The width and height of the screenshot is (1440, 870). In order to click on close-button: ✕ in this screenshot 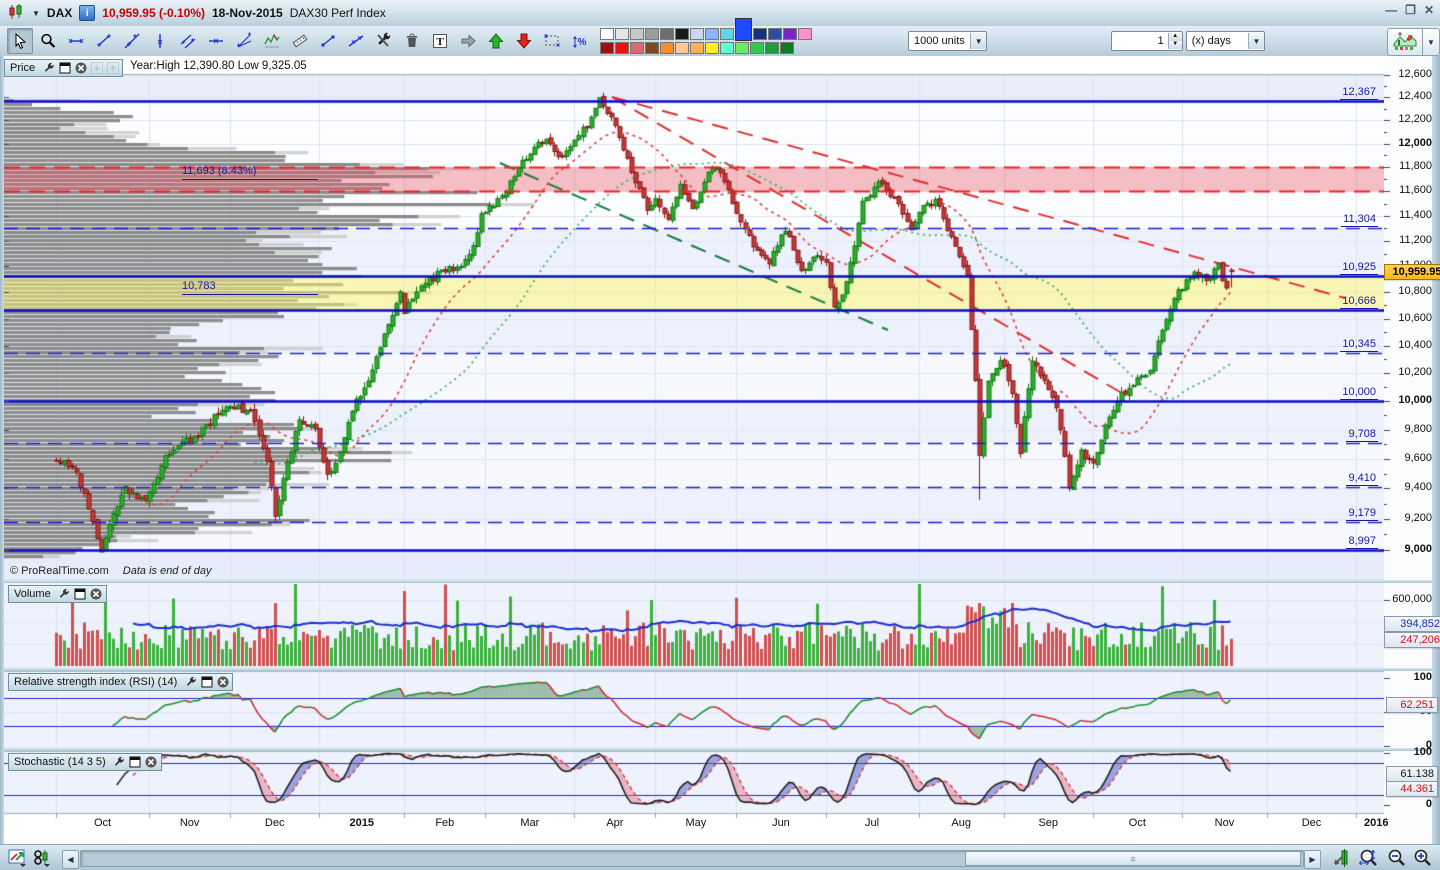, I will do `click(1429, 10)`.